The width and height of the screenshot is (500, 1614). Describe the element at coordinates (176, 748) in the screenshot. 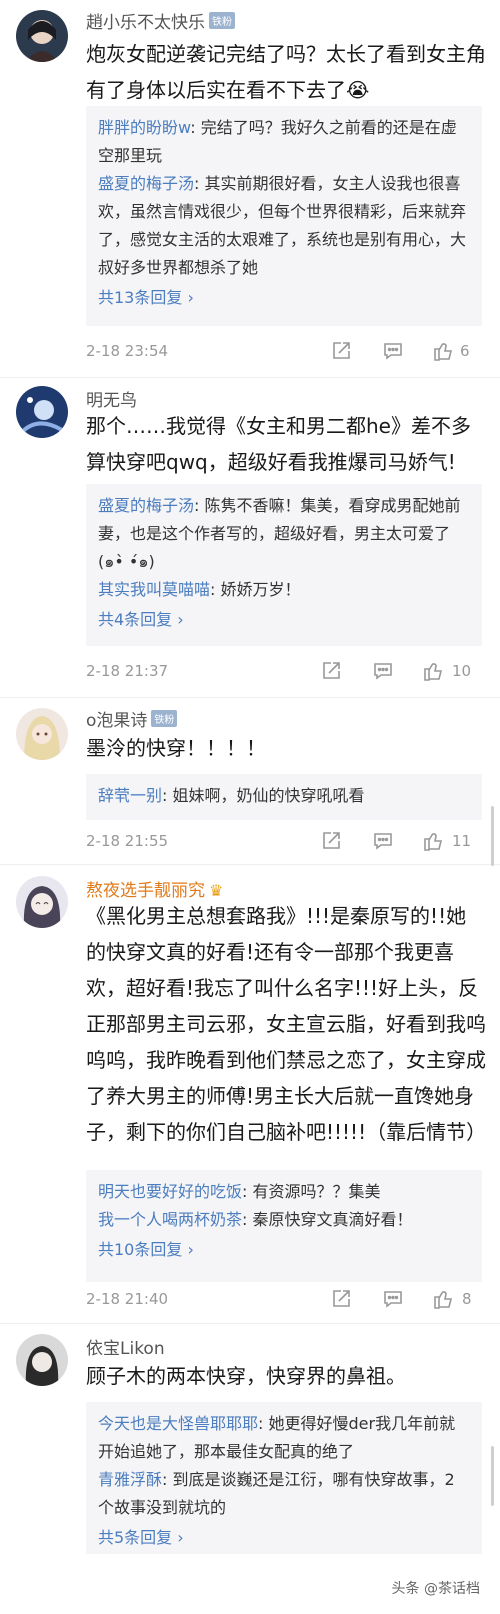

I see `comment-text: 墨泠的快穿！！！！` at that location.